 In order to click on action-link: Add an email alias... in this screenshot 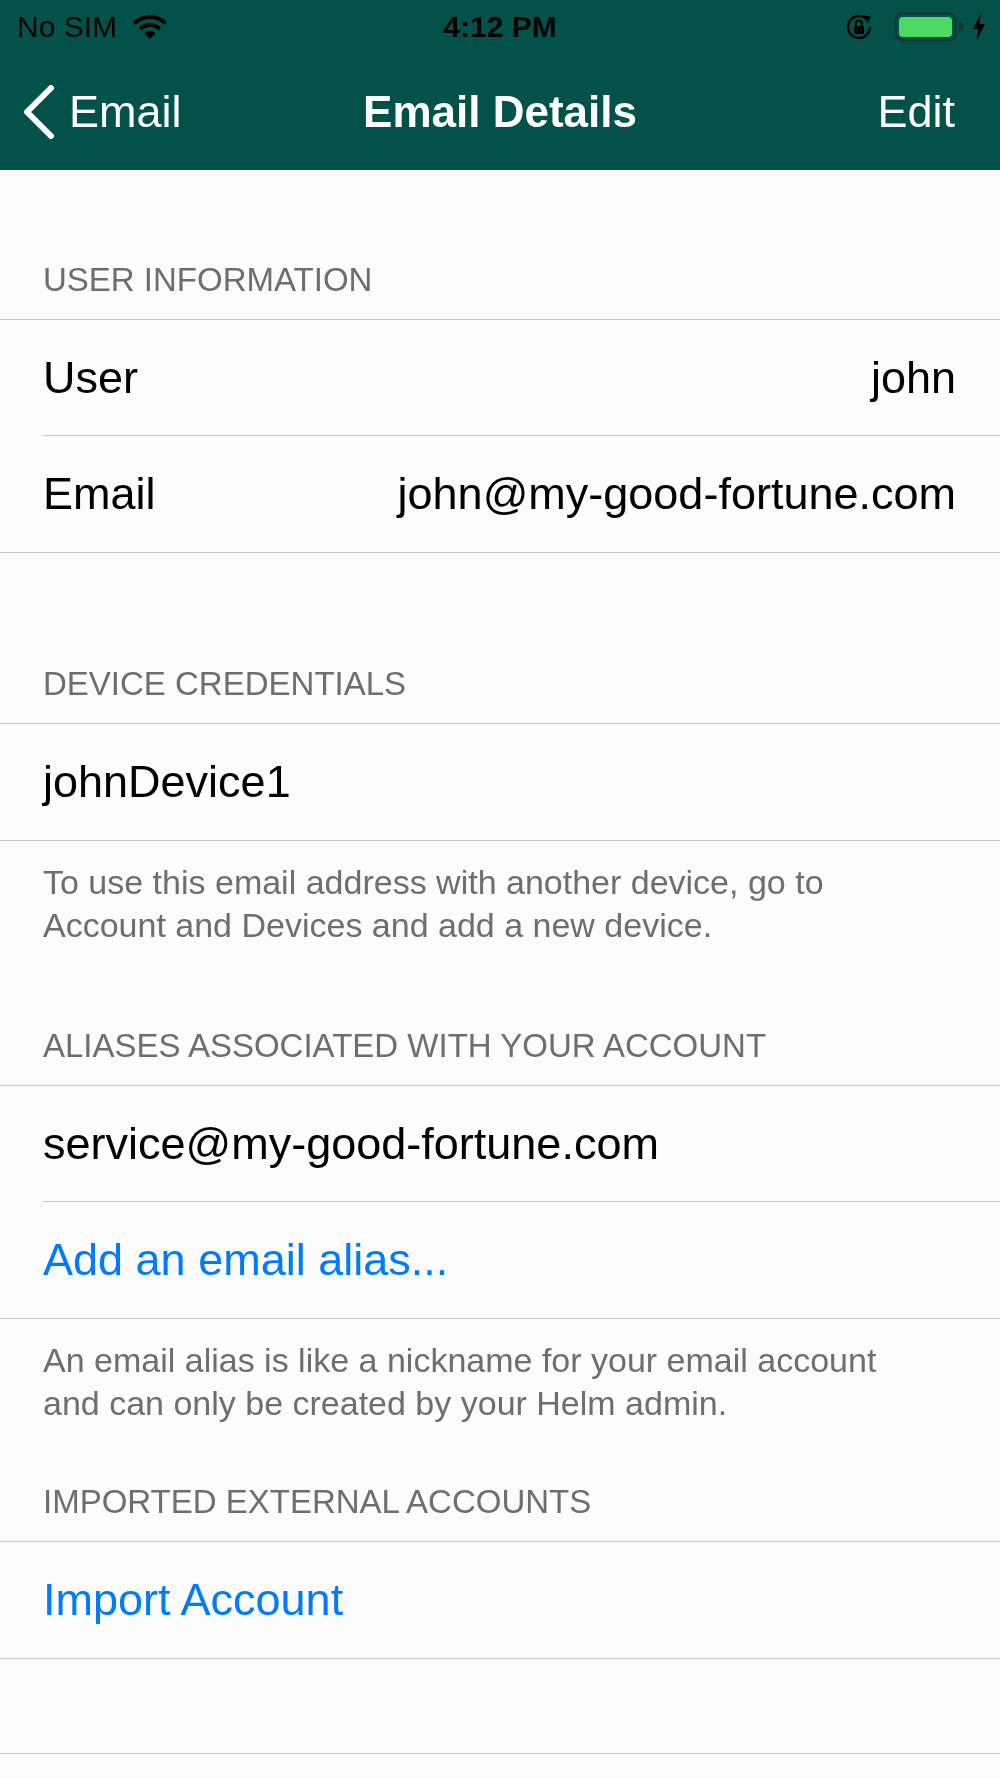, I will do `click(246, 1260)`.